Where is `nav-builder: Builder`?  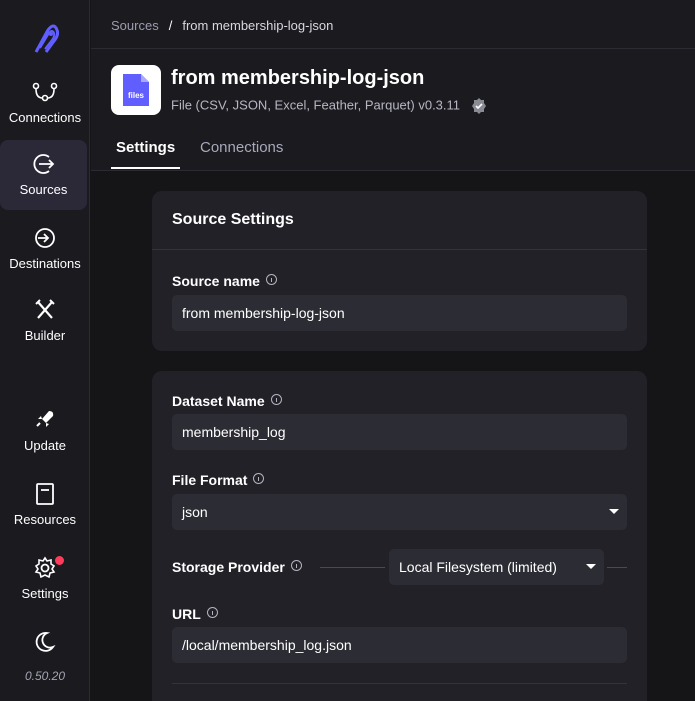 nav-builder: Builder is located at coordinates (45, 320).